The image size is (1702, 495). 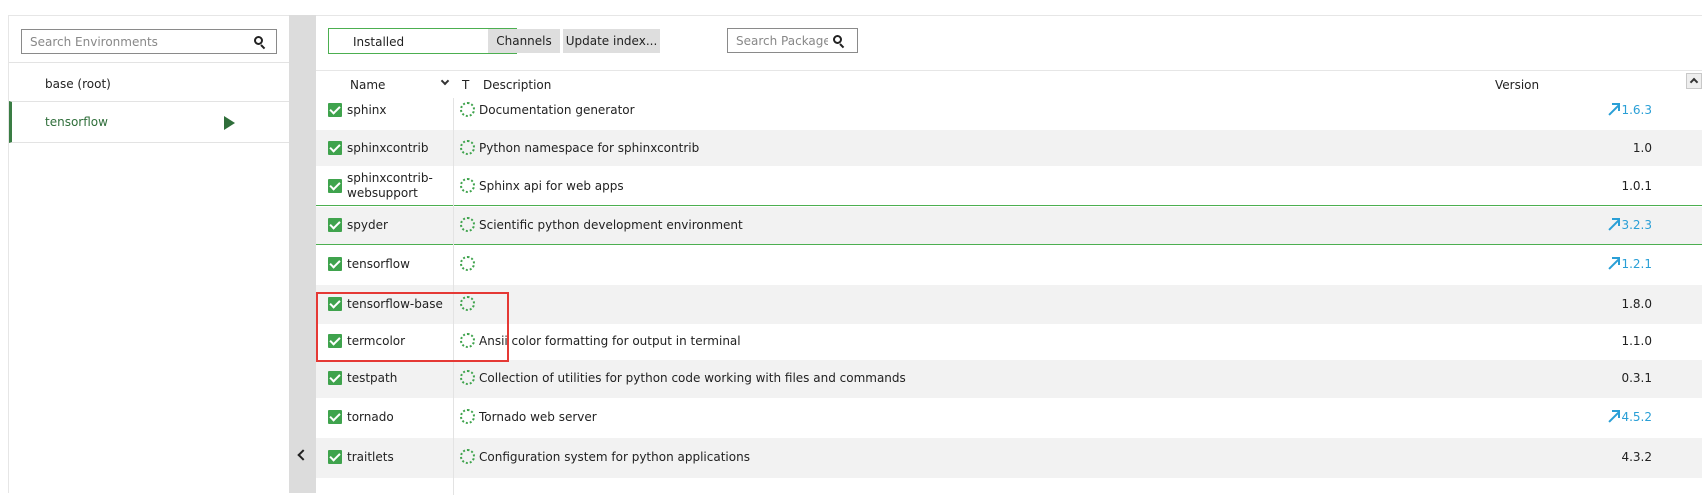 I want to click on scroll-up-button, so click(x=1694, y=81).